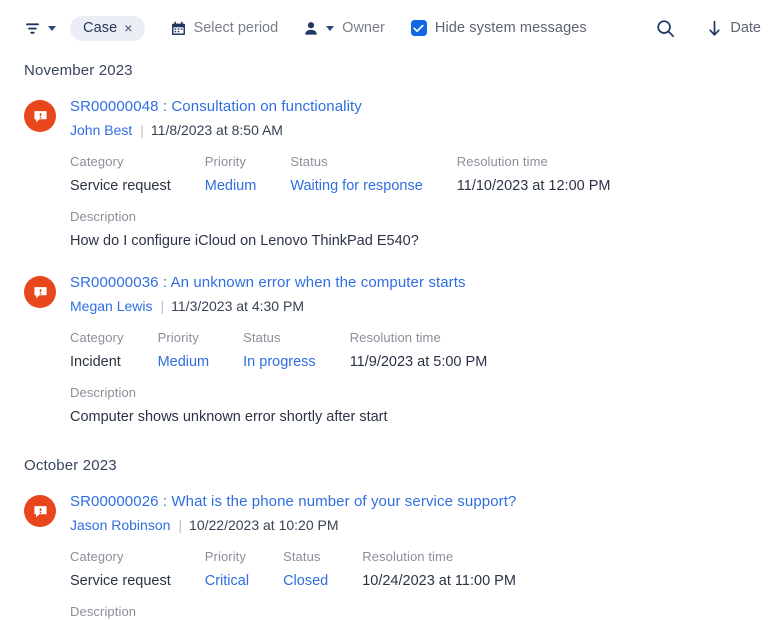 This screenshot has height=620, width=783. What do you see at coordinates (279, 362) in the screenshot?
I see `case-field-value: In progress` at bounding box center [279, 362].